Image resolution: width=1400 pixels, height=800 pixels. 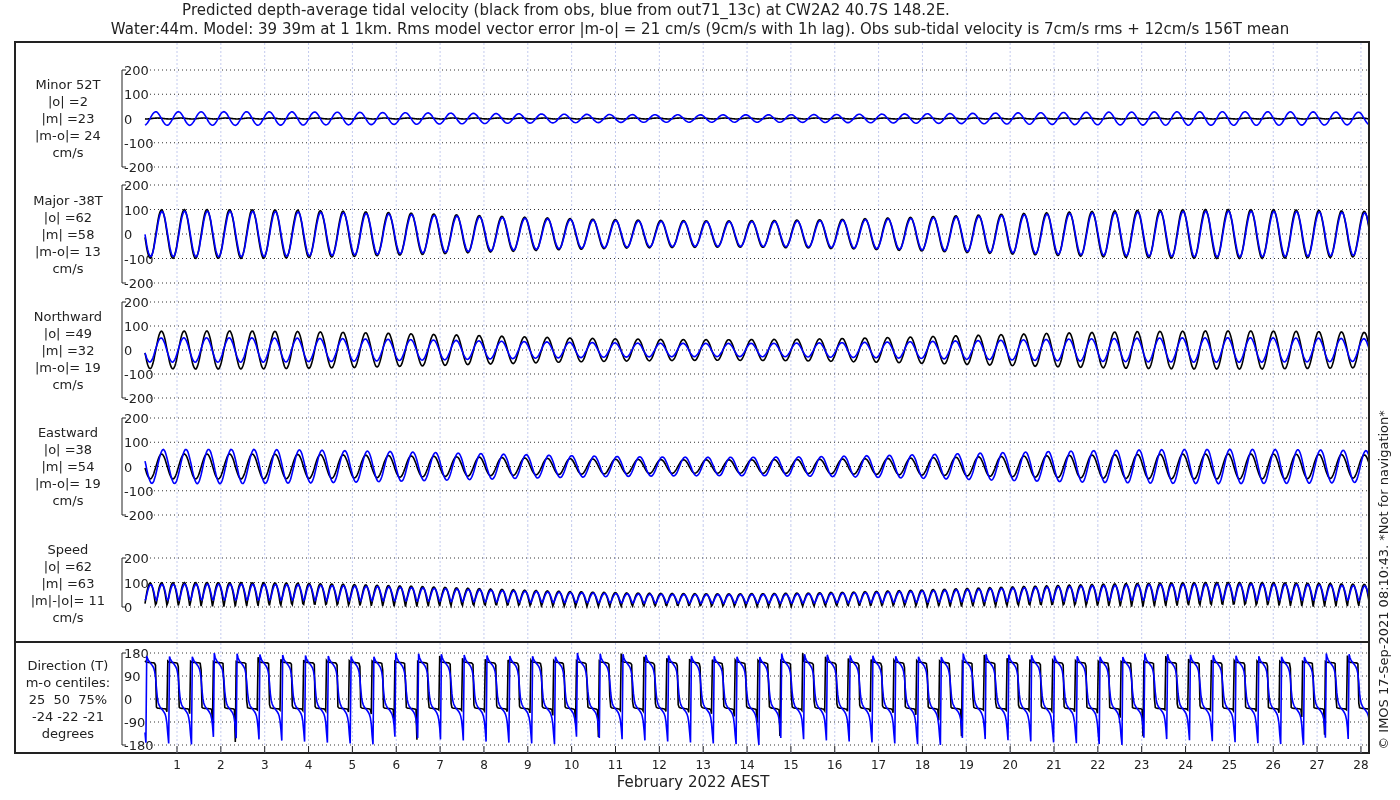 What do you see at coordinates (68, 84) in the screenshot?
I see `panel-label: Minor 52T` at bounding box center [68, 84].